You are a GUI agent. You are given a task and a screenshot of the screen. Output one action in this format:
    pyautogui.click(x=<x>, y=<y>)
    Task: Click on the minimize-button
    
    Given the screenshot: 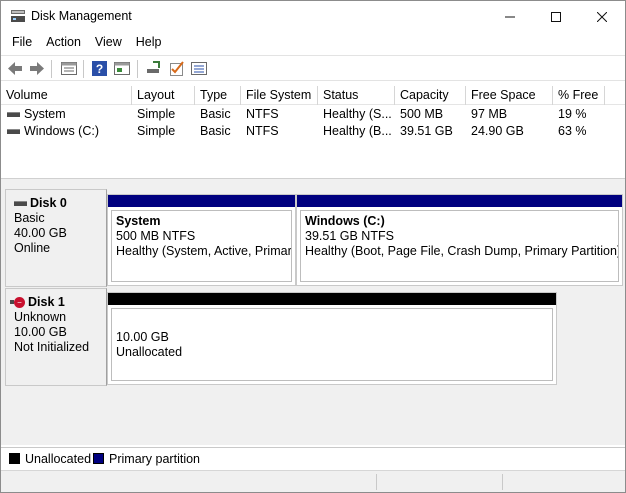 What is the action you would take?
    pyautogui.click(x=510, y=16)
    